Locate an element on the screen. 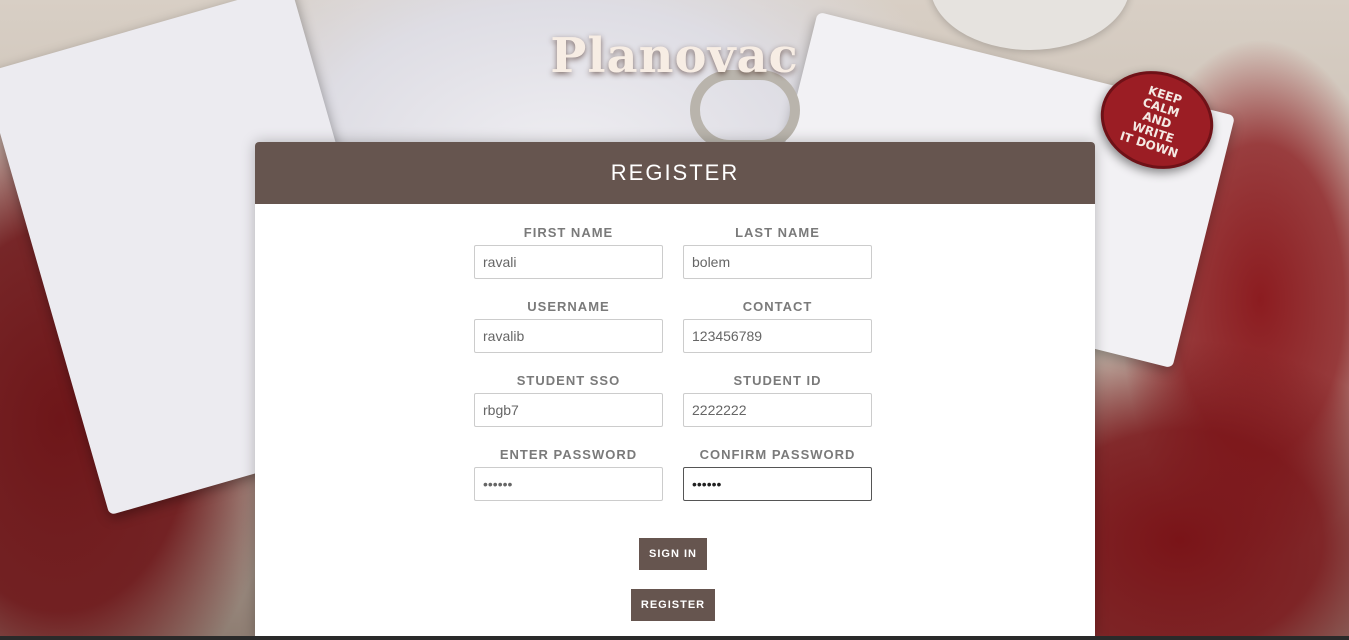 This screenshot has width=1349, height=640. confirm-password-input is located at coordinates (777, 484).